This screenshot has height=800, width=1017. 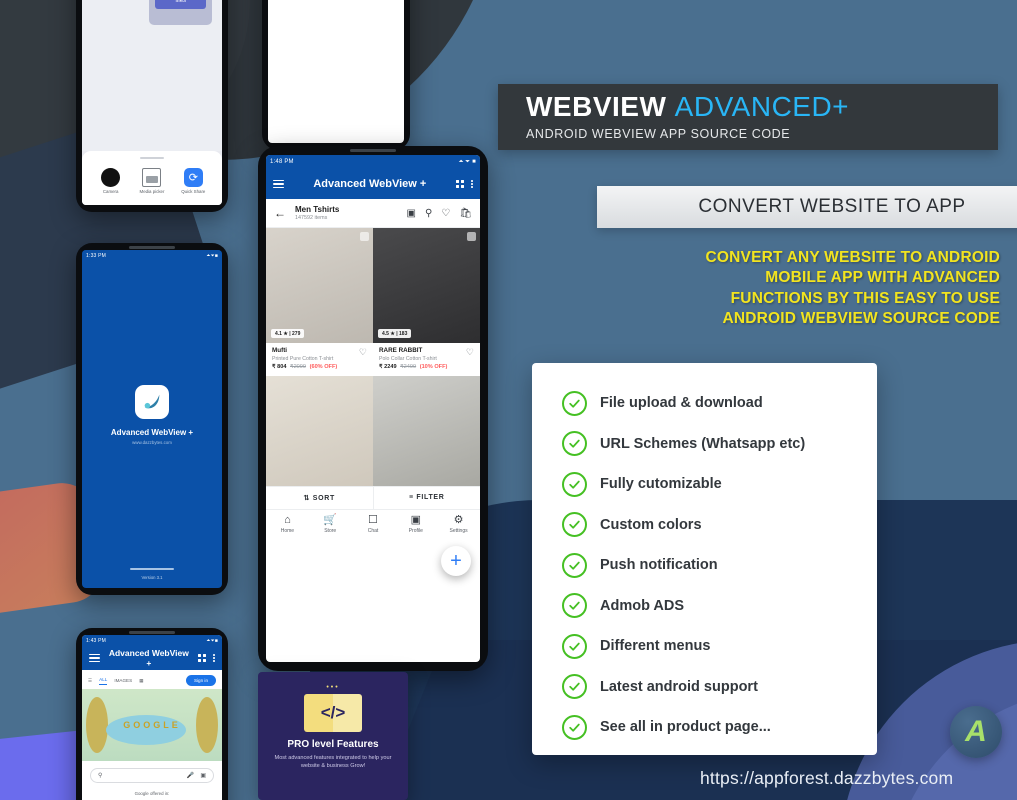 I want to click on product-price-row: ₹ 804 ₹2099 (60% OFF), so click(x=319, y=367).